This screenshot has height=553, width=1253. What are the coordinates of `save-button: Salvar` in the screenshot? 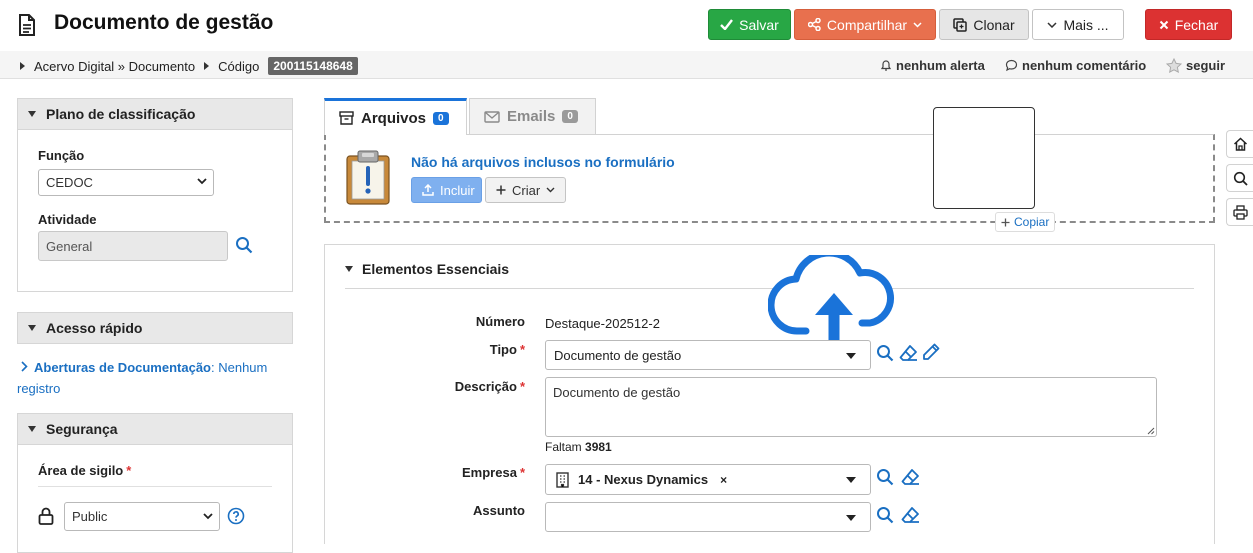 It's located at (749, 24).